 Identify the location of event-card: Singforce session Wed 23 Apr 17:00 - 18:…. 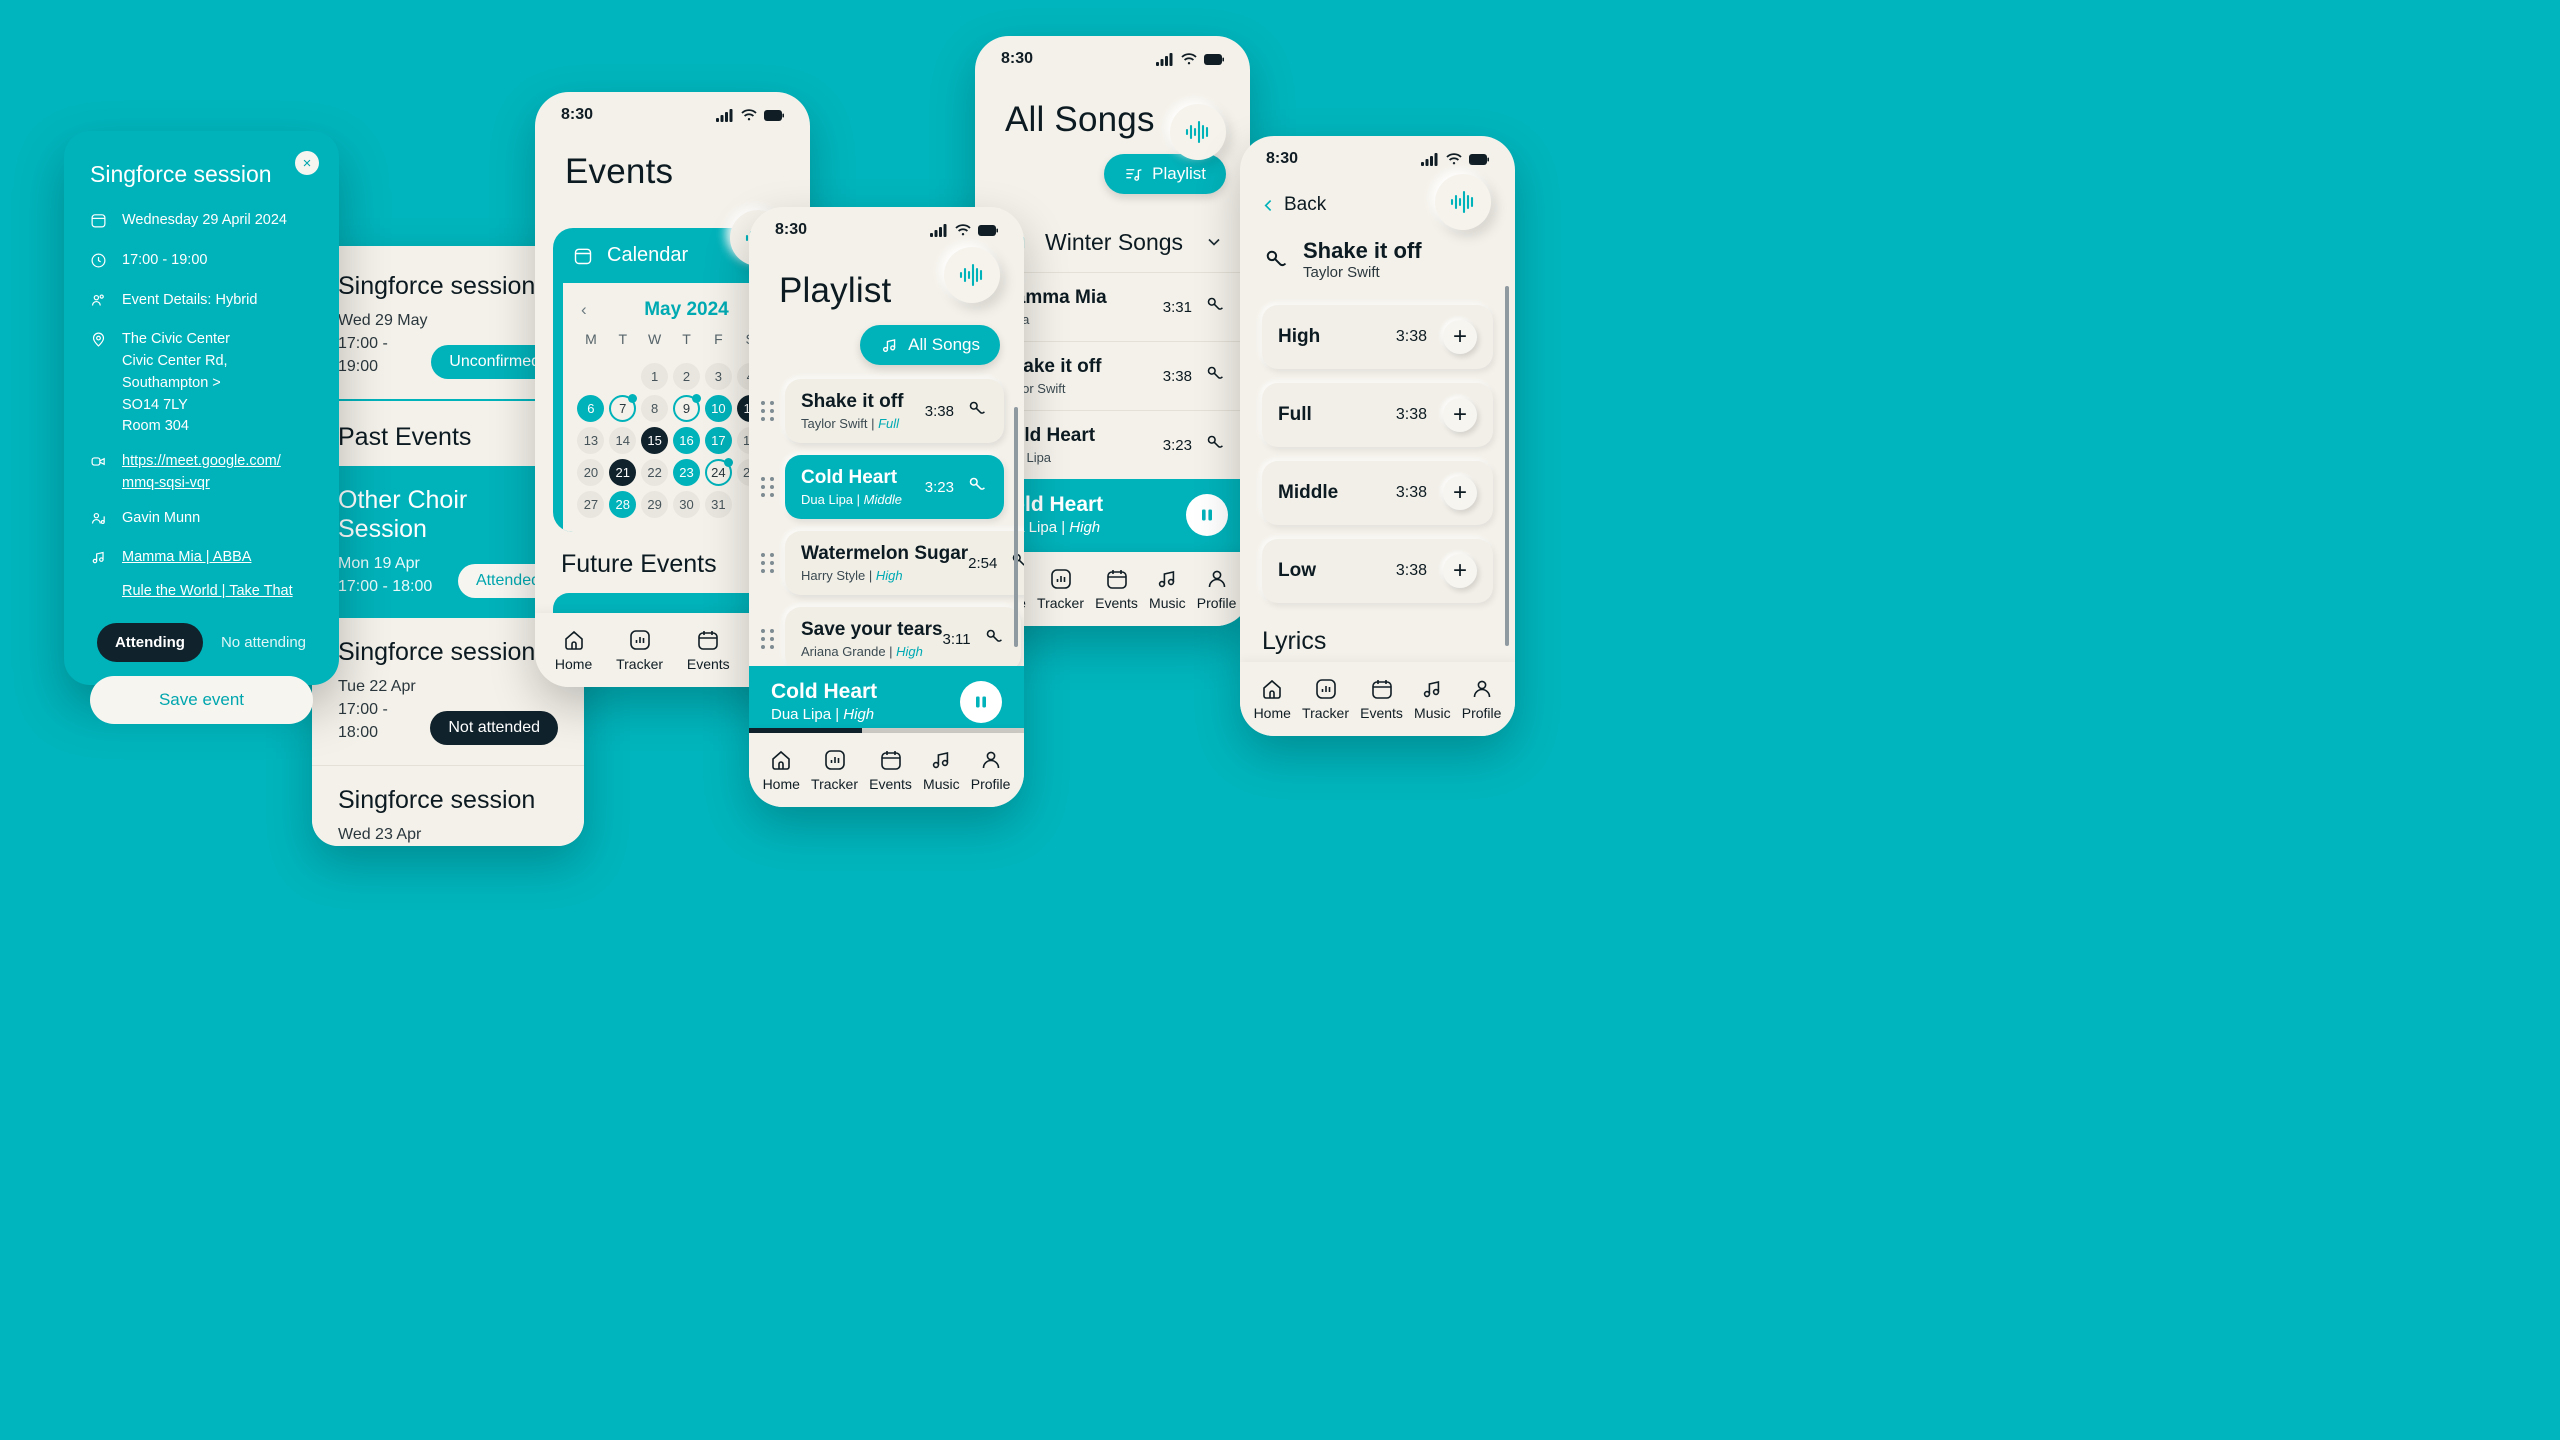
(448, 805).